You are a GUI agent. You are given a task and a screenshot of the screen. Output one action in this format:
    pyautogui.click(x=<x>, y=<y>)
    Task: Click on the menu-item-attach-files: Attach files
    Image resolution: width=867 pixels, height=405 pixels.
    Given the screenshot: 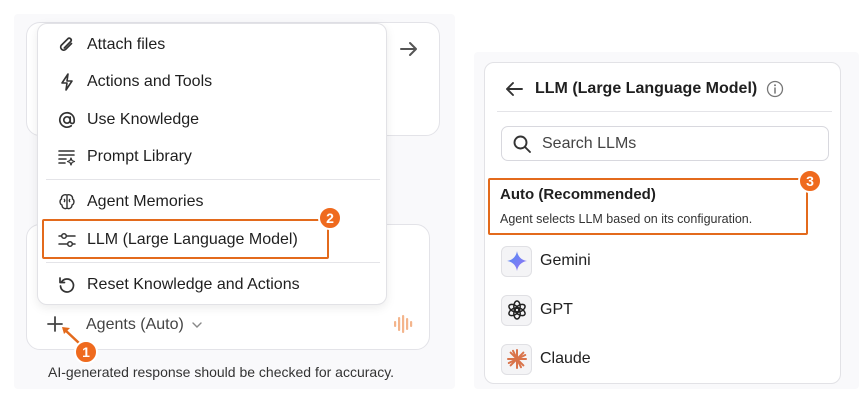 What is the action you would take?
    pyautogui.click(x=110, y=45)
    